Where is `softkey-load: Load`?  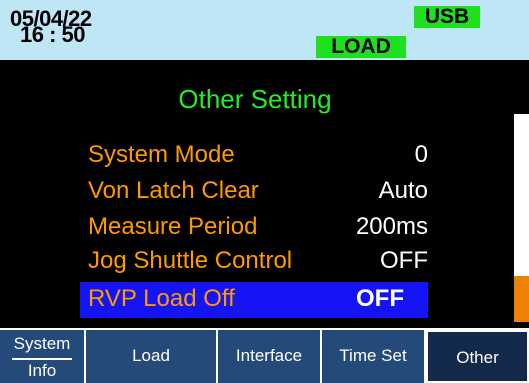
softkey-load: Load is located at coordinates (151, 356).